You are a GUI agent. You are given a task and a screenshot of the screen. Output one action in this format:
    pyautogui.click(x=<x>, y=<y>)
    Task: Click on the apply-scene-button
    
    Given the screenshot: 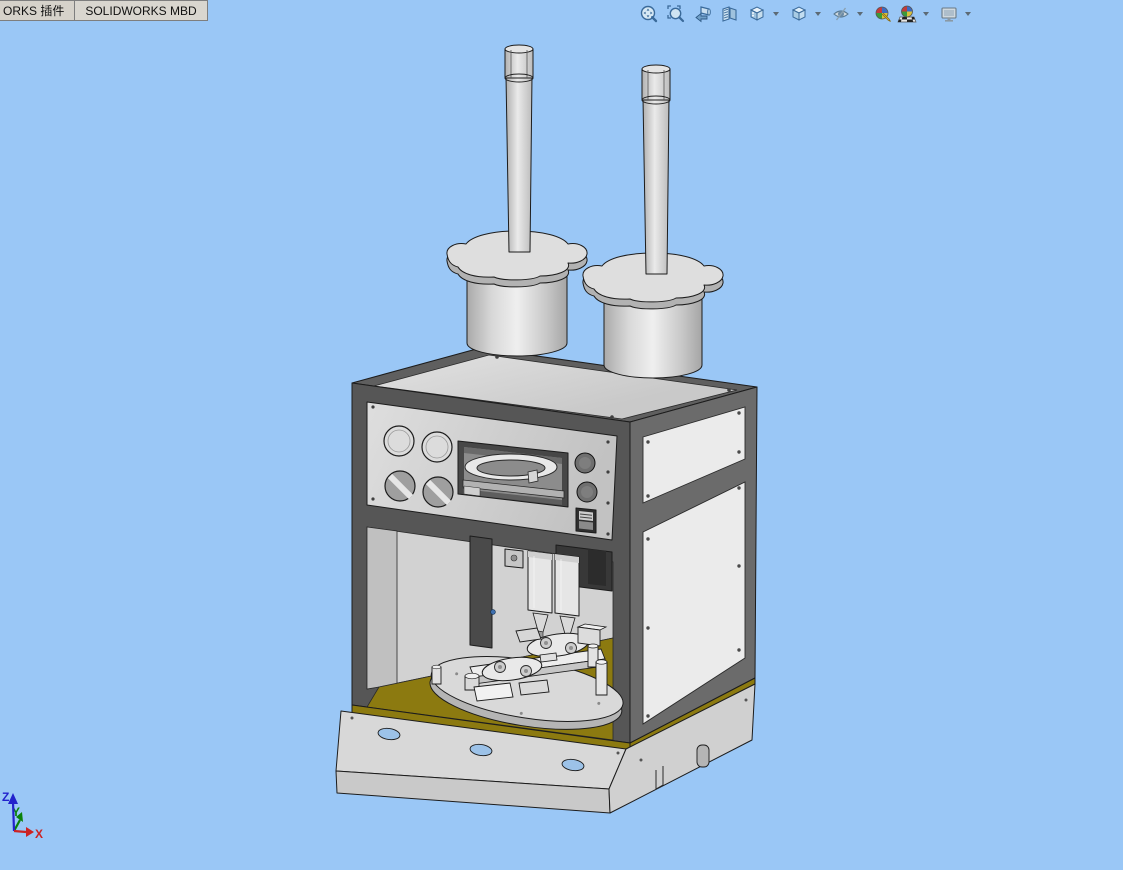 What is the action you would take?
    pyautogui.click(x=907, y=14)
    